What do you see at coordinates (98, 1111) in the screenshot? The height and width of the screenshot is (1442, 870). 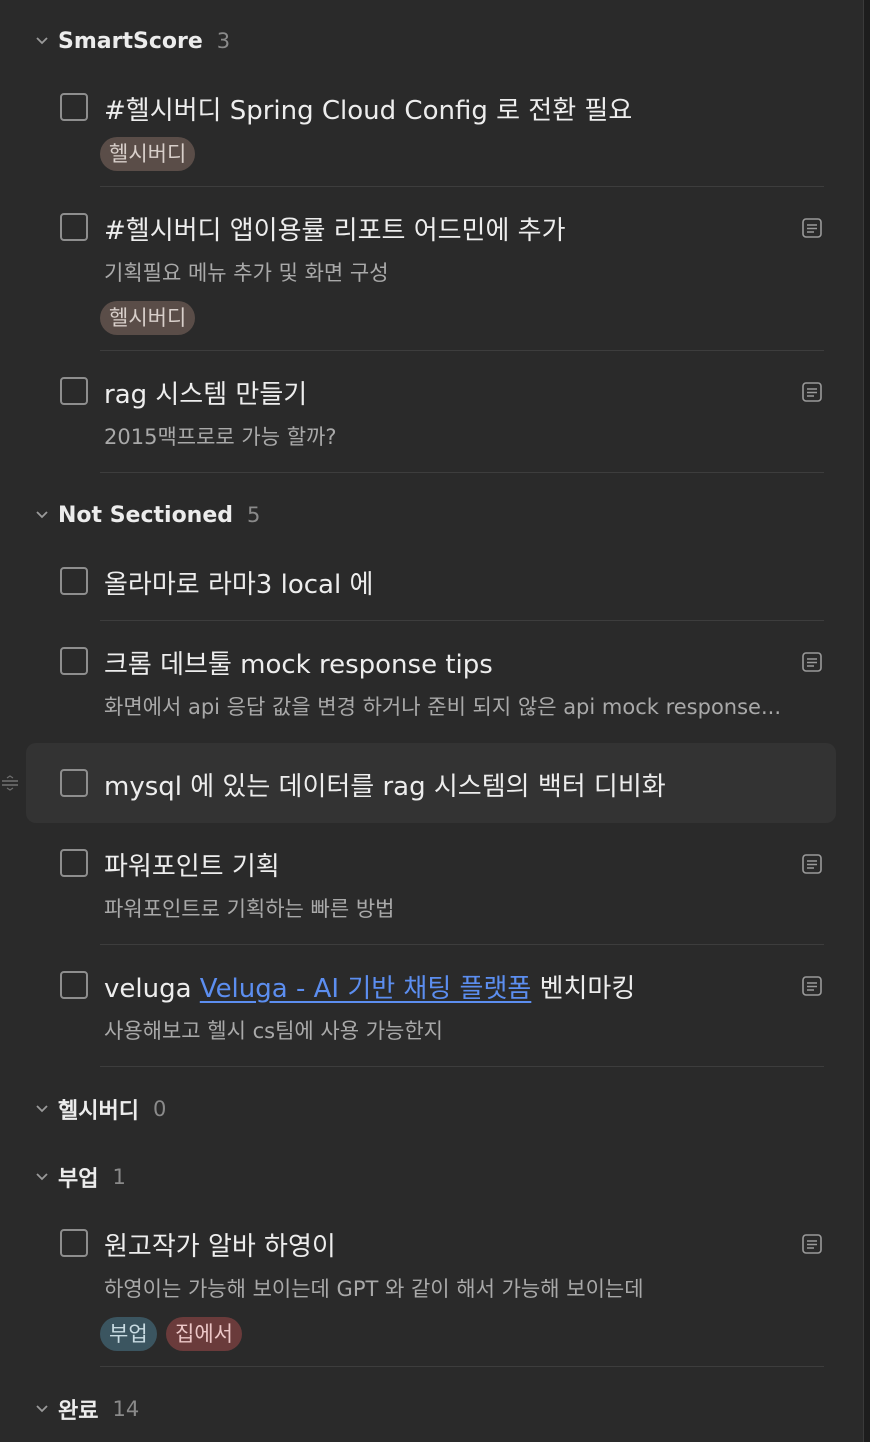 I see `section-title: 헬시버디` at bounding box center [98, 1111].